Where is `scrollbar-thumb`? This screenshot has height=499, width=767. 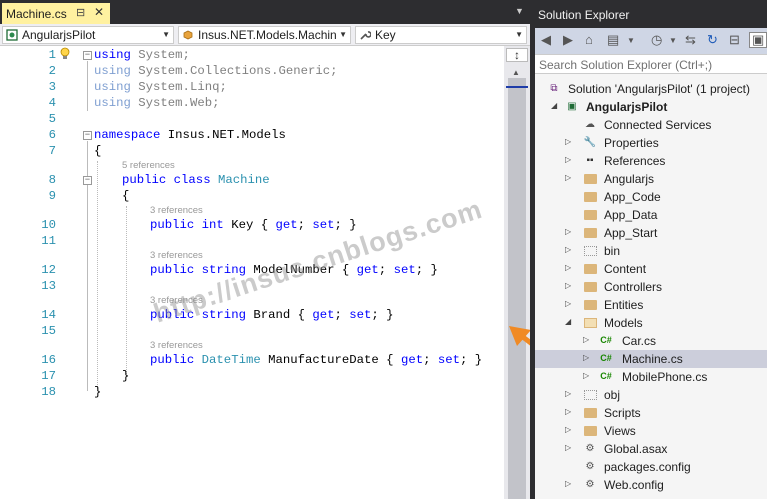
scrollbar-thumb is located at coordinates (517, 288).